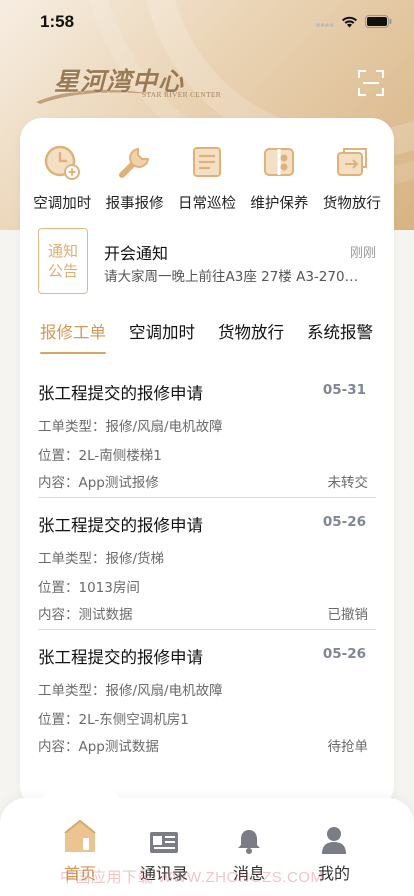 This screenshot has height=896, width=414. I want to click on order-content-value: App测试数据, so click(118, 747).